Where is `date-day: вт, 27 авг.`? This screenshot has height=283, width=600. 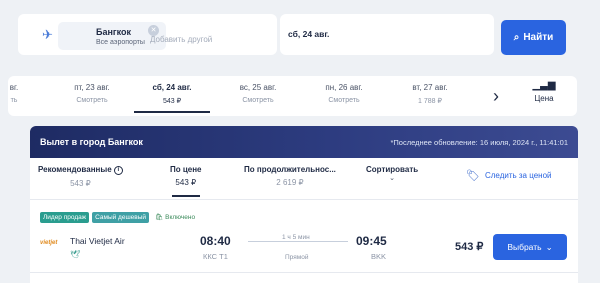
date-day: вт, 27 авг. is located at coordinates (430, 87).